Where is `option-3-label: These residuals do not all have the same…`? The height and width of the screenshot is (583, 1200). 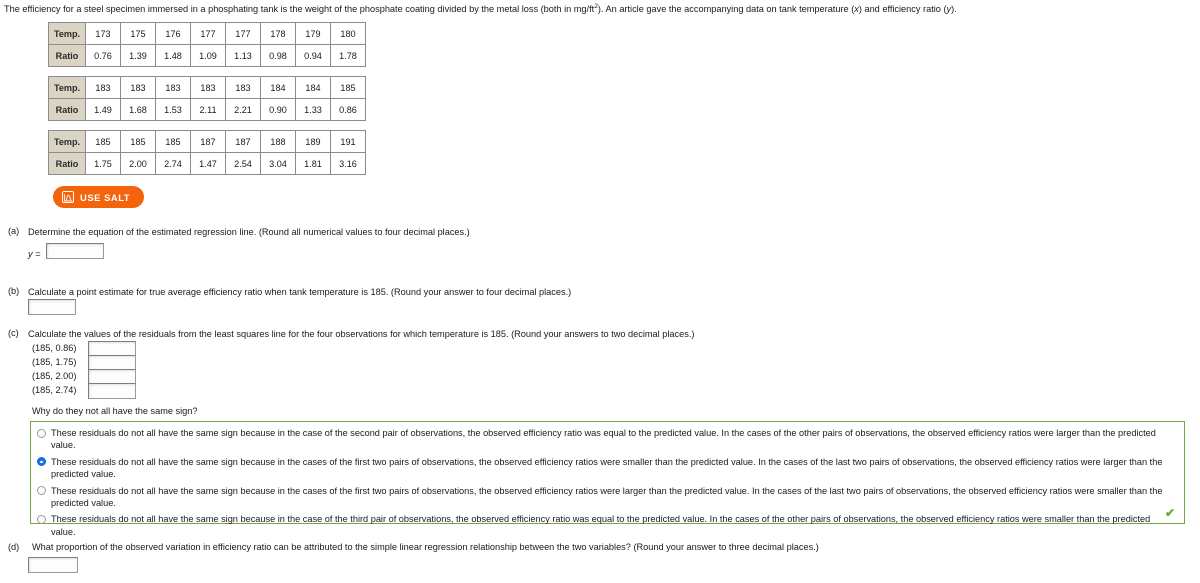
option-3-label: These residuals do not all have the same… is located at coordinates (607, 497).